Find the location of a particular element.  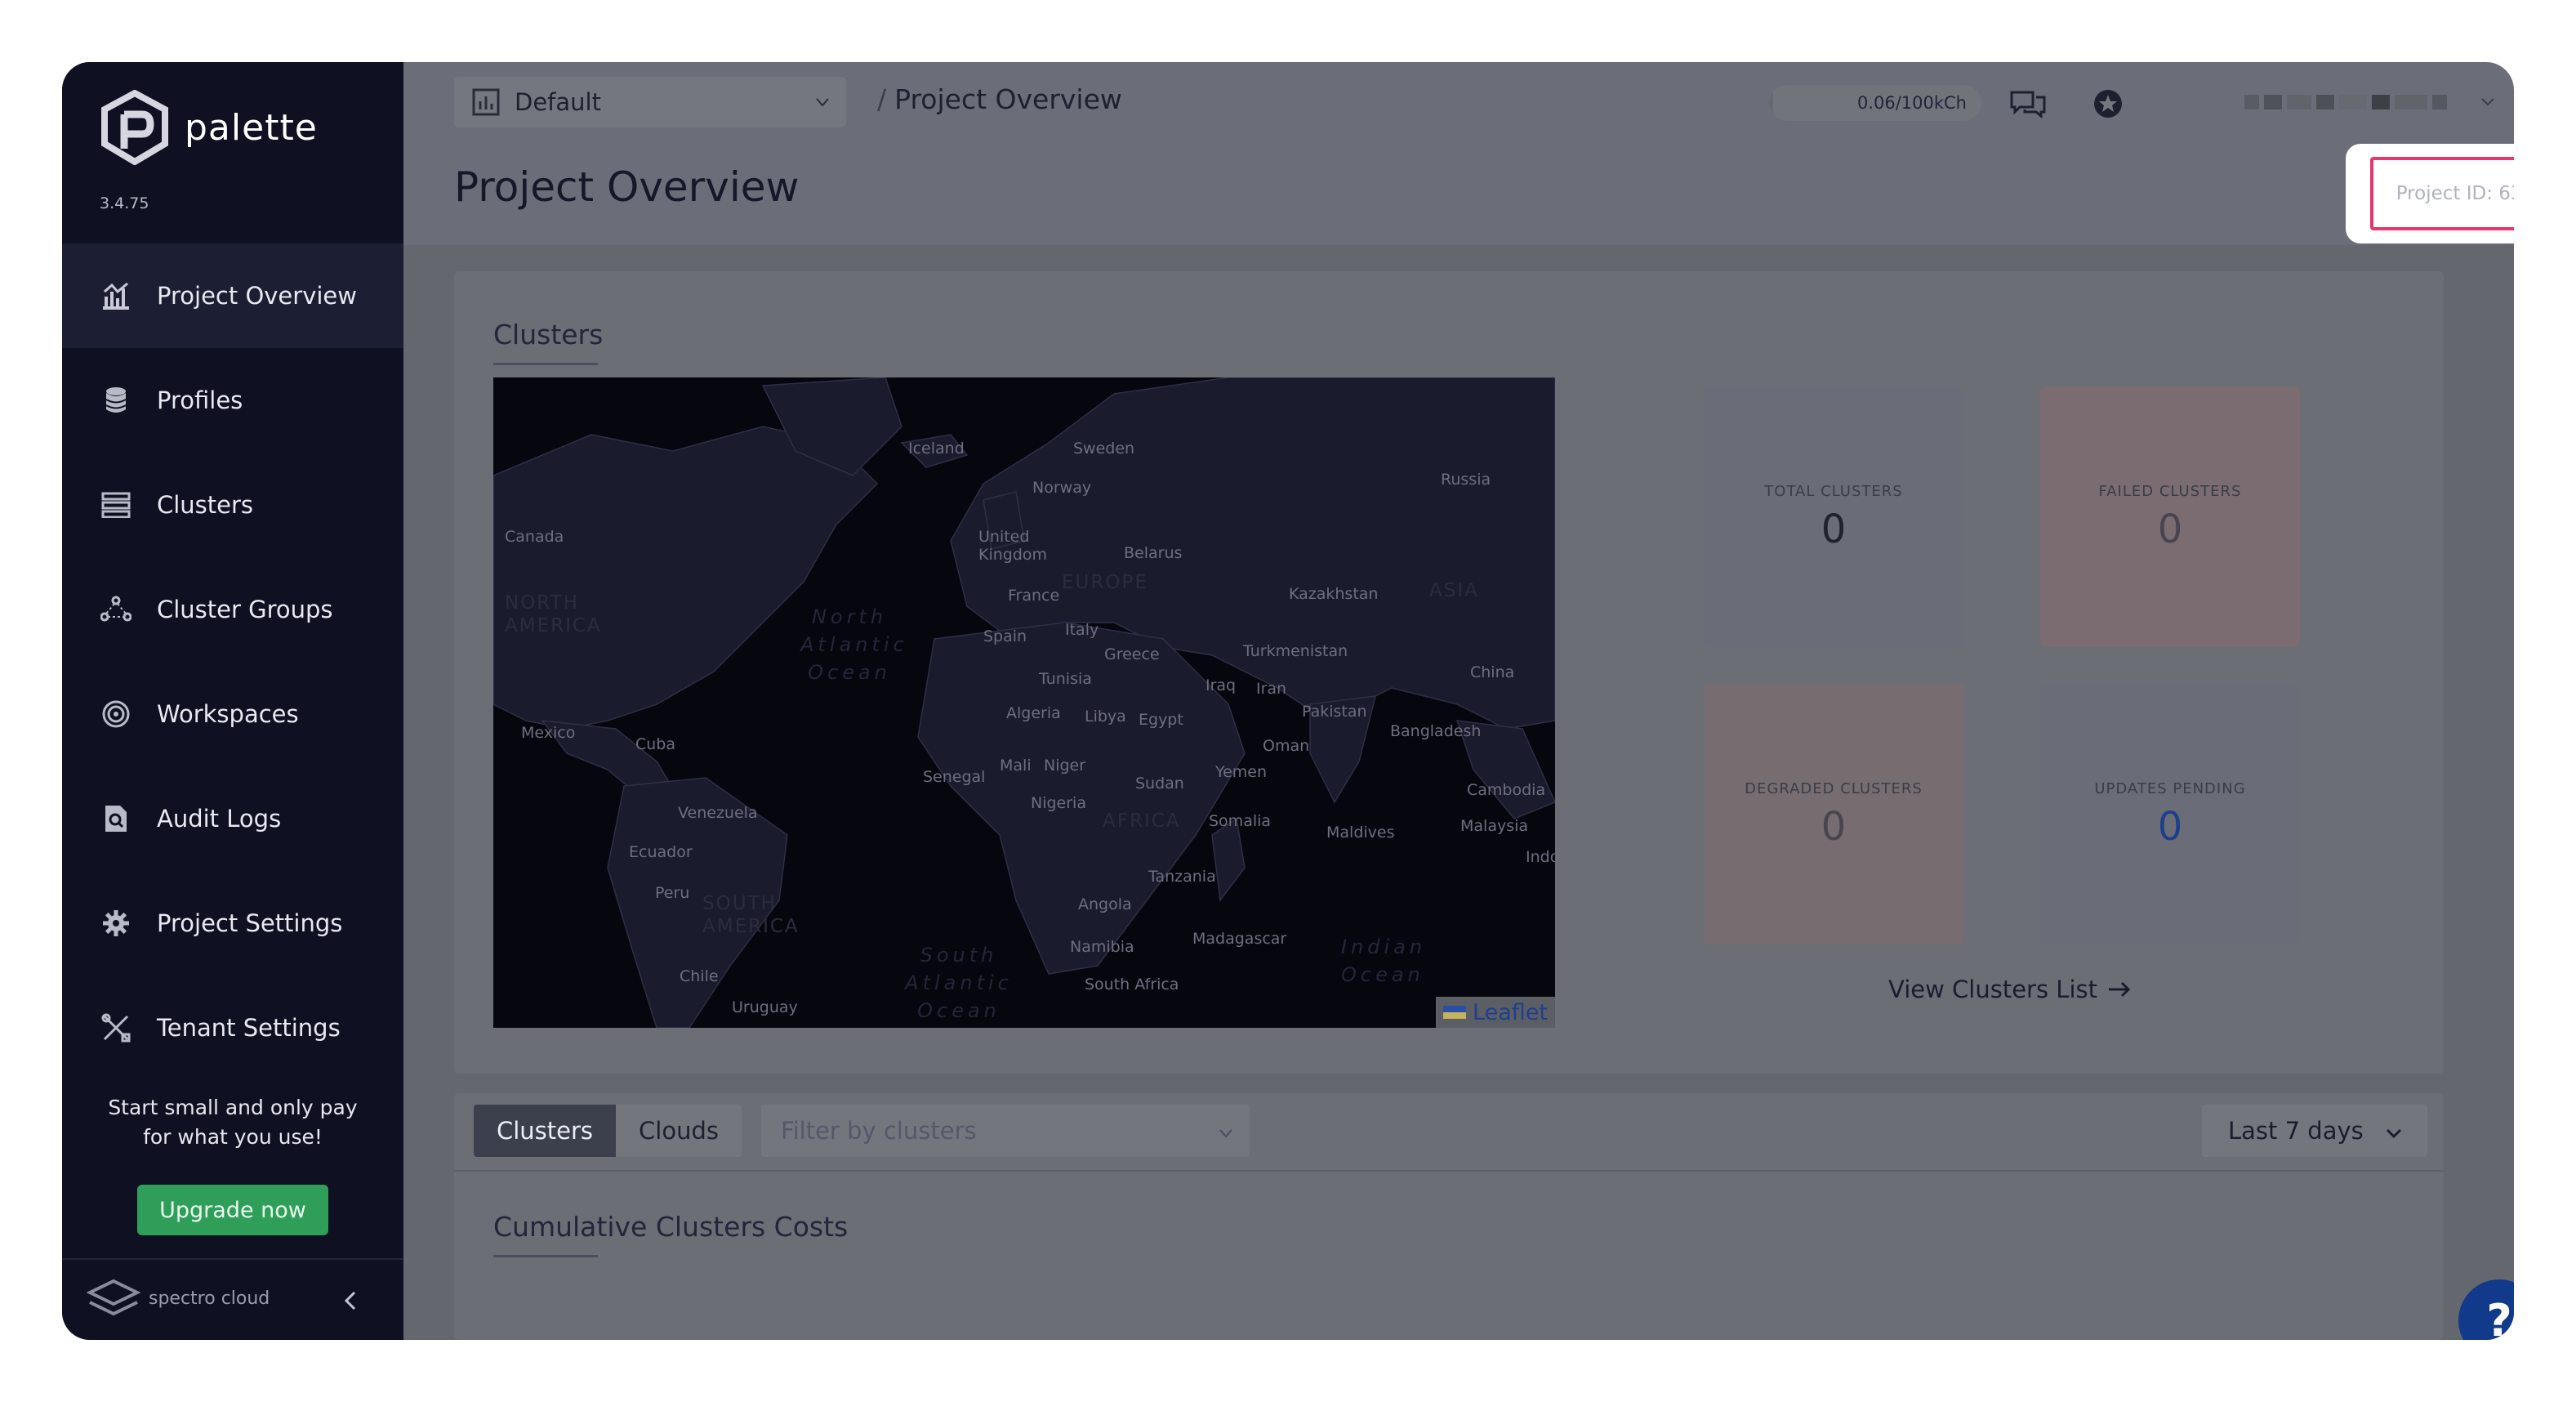

project-selector: Default is located at coordinates (650, 102).